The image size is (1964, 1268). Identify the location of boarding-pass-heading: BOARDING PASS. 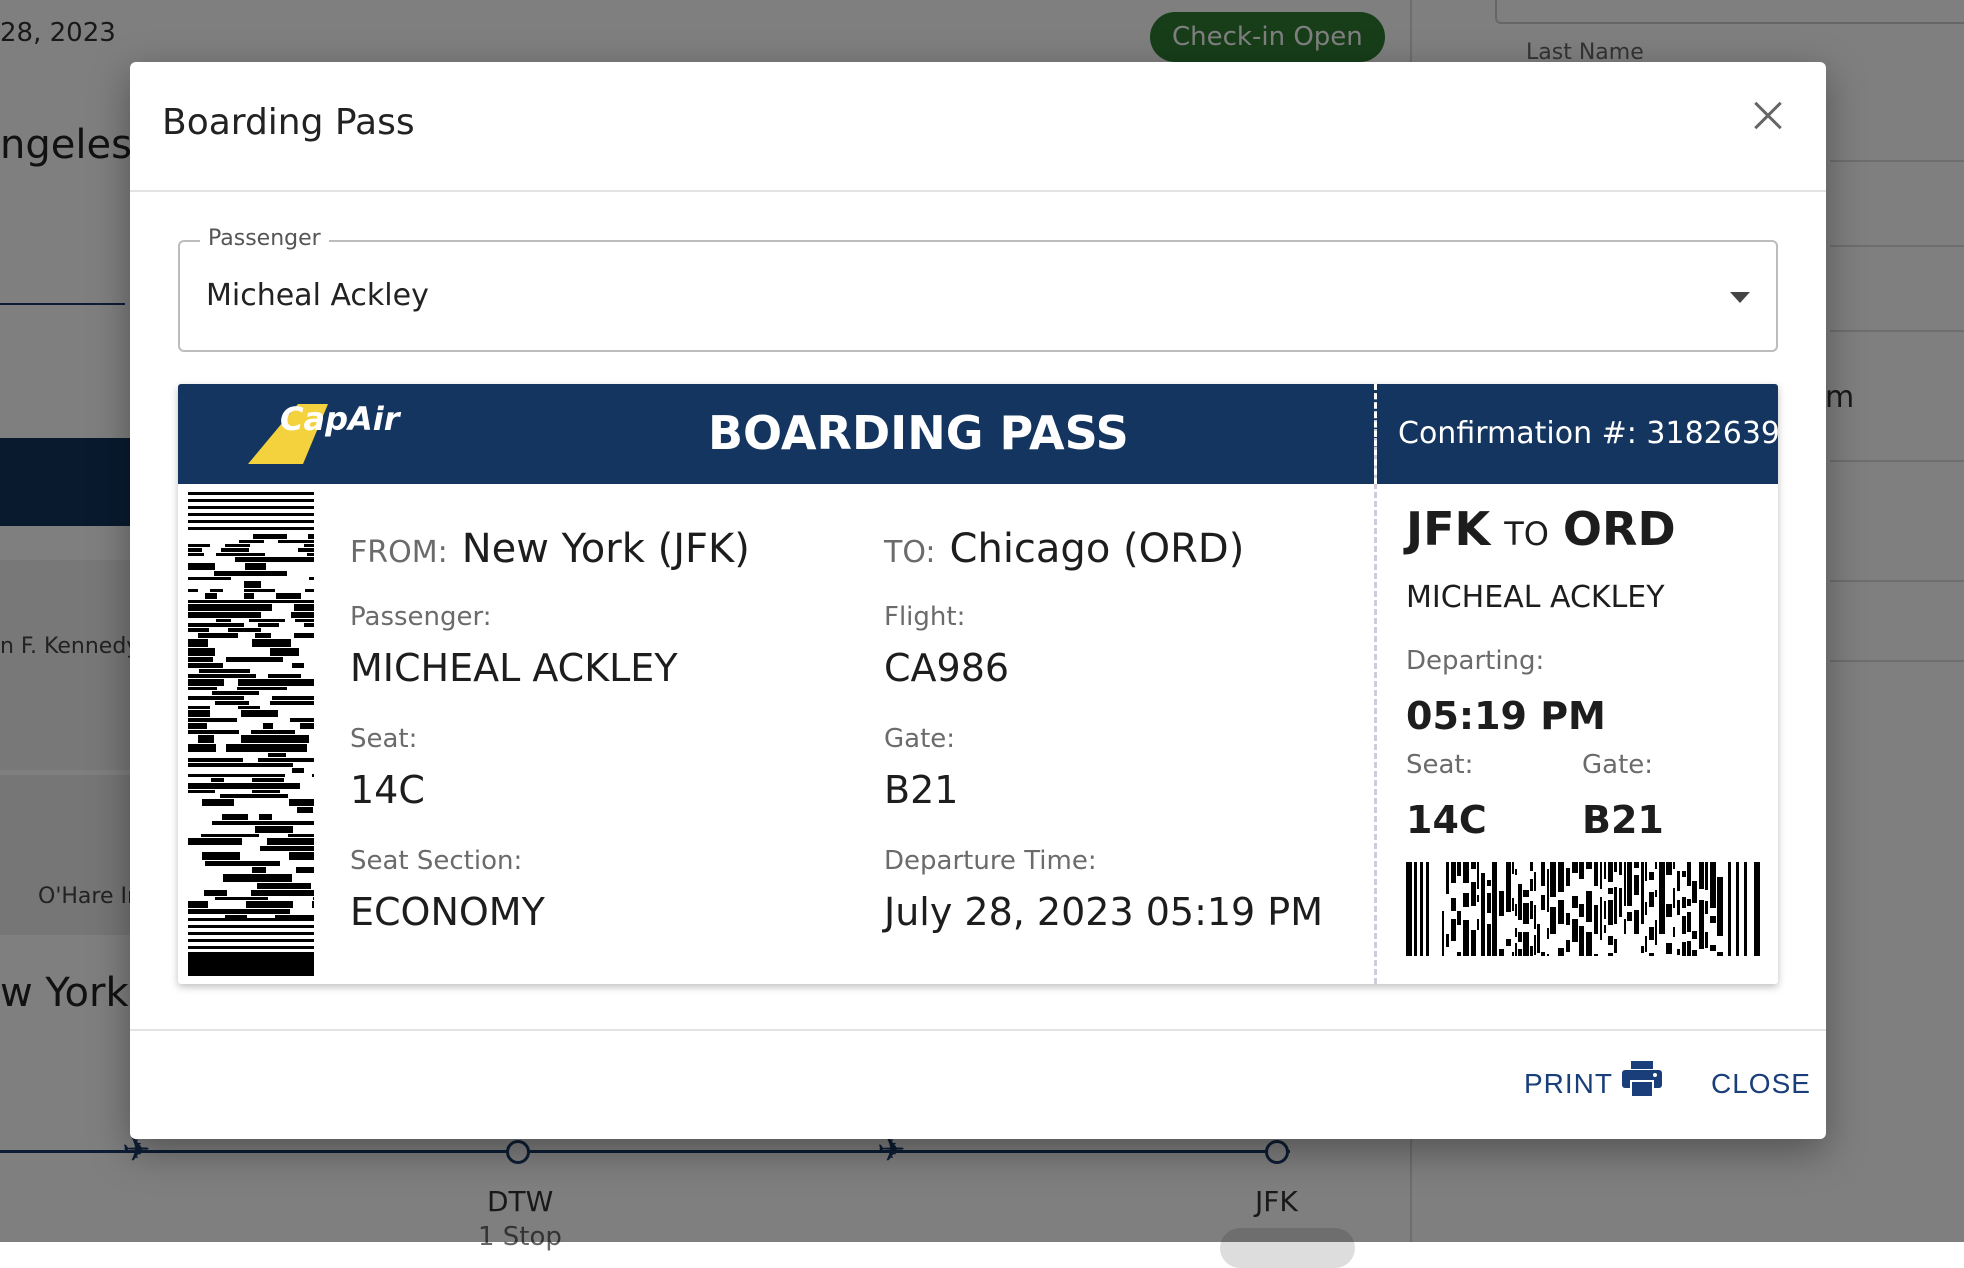
(918, 433).